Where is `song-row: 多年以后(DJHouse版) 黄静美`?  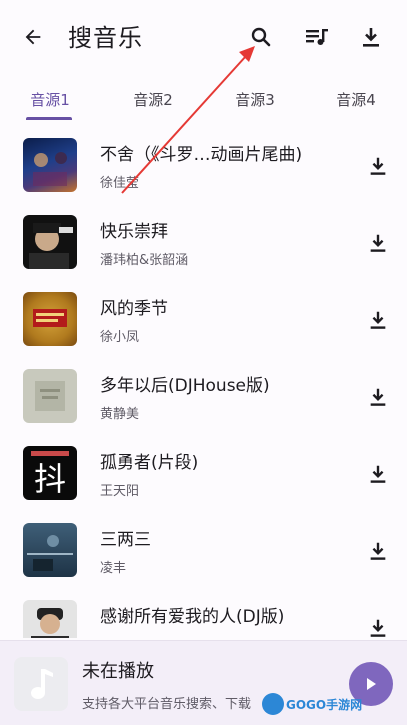
song-row: 多年以后(DJHouse版) 黄静美 is located at coordinates (203, 395).